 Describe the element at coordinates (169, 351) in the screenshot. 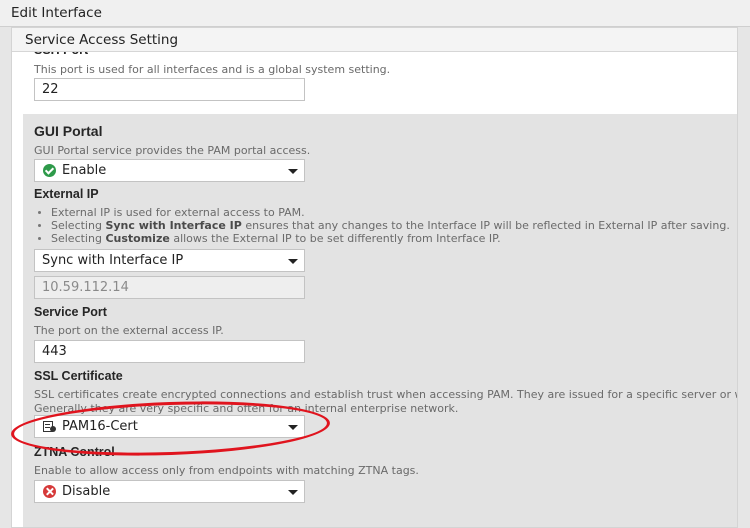

I see `service-port-input: 443` at that location.